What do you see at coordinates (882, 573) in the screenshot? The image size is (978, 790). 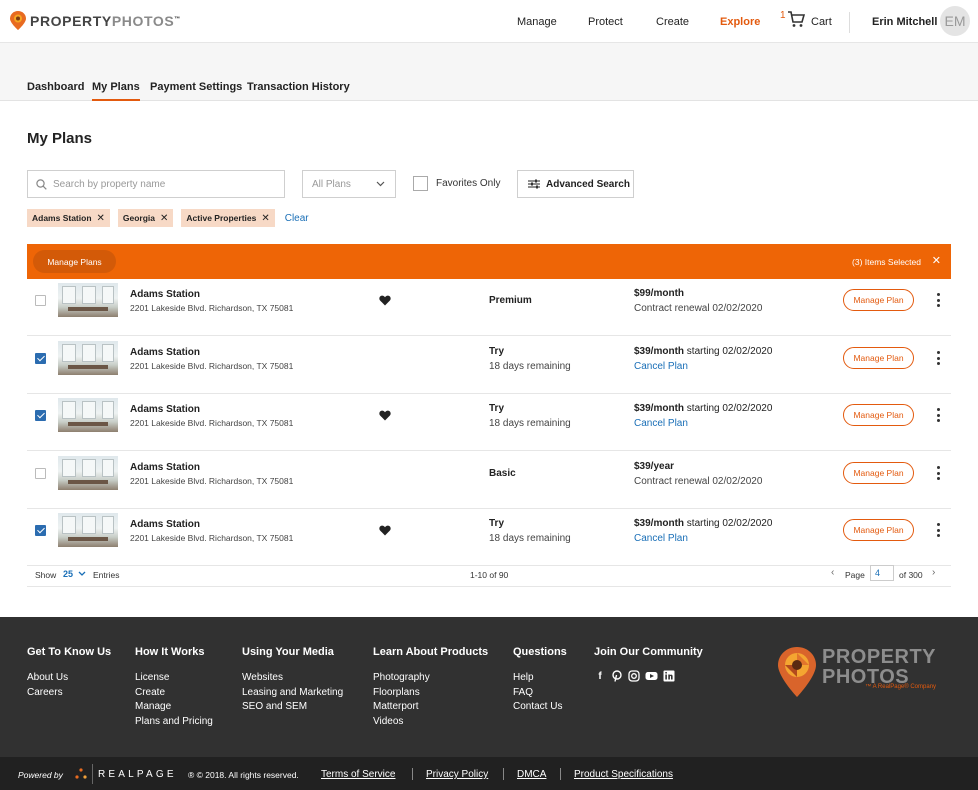 I see `page-input: 4` at bounding box center [882, 573].